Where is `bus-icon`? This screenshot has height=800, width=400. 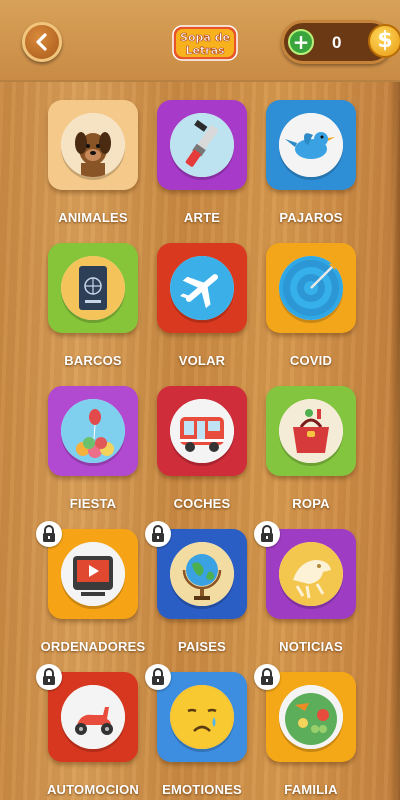
bus-icon is located at coordinates (202, 431).